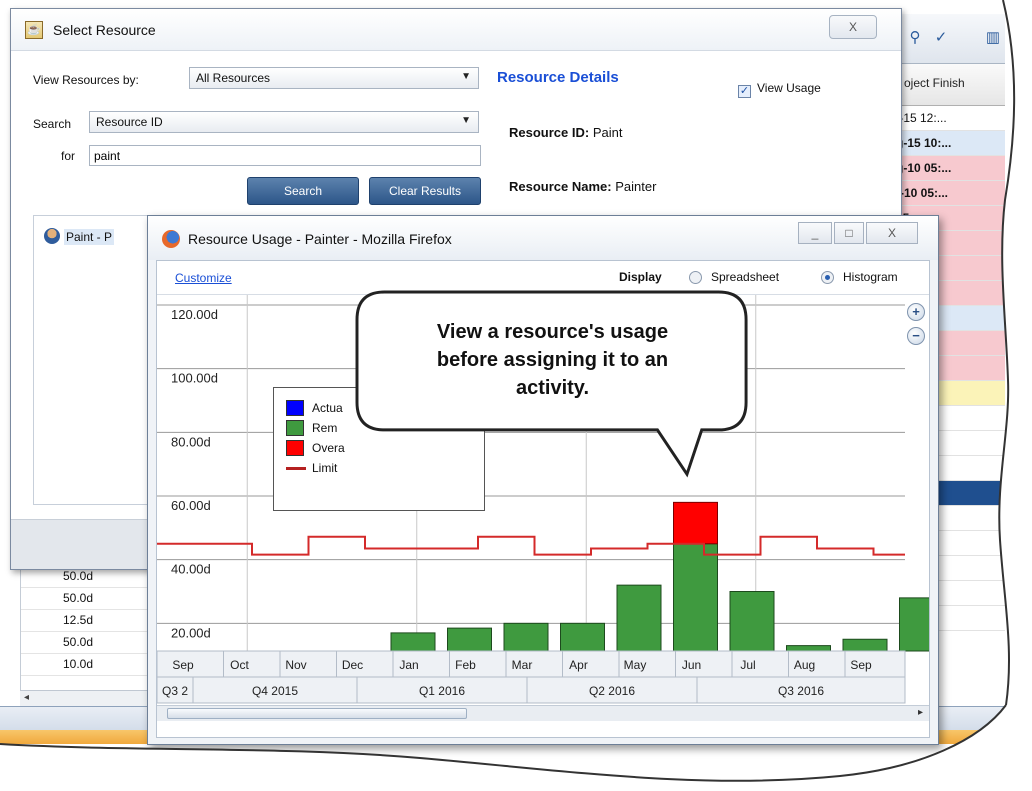 Image resolution: width=1032 pixels, height=791 pixels. I want to click on x-tick-label: Jan, so click(408, 665).